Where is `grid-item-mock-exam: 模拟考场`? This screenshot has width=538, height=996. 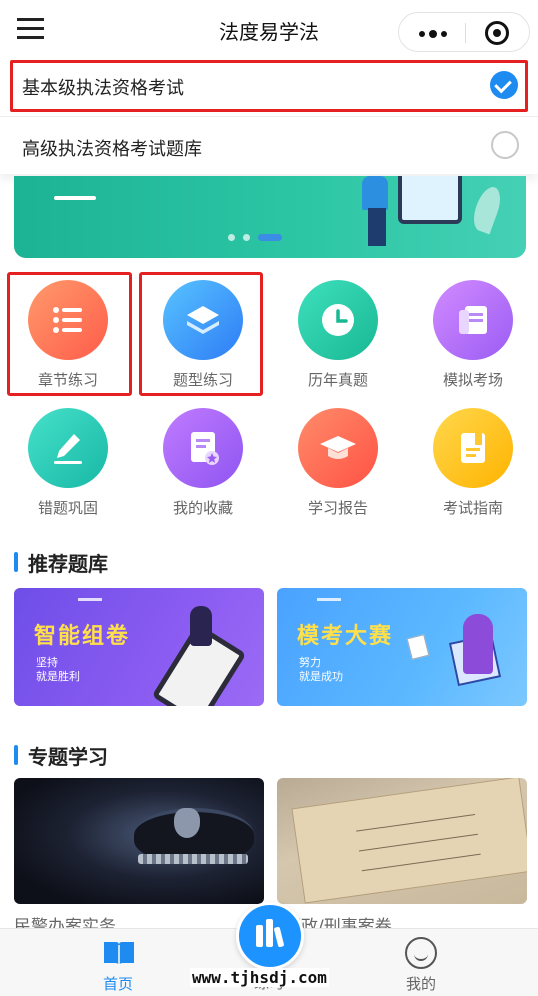
grid-item-mock-exam: 模拟考场 is located at coordinates (473, 340).